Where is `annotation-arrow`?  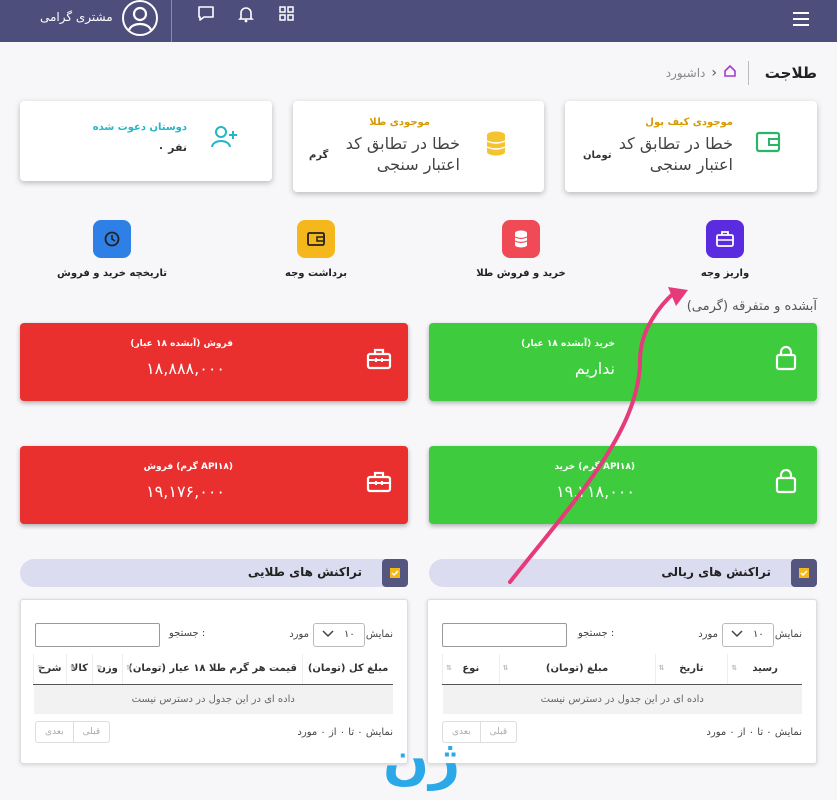 annotation-arrow is located at coordinates (598, 435).